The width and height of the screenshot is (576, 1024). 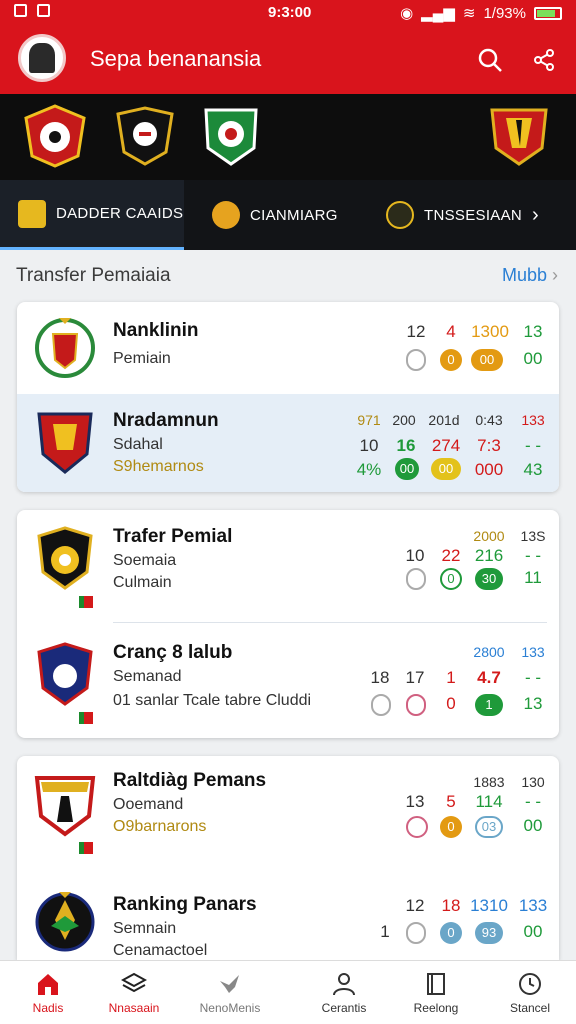 What do you see at coordinates (489, 445) in the screenshot?
I see `stat-value: 7:3` at bounding box center [489, 445].